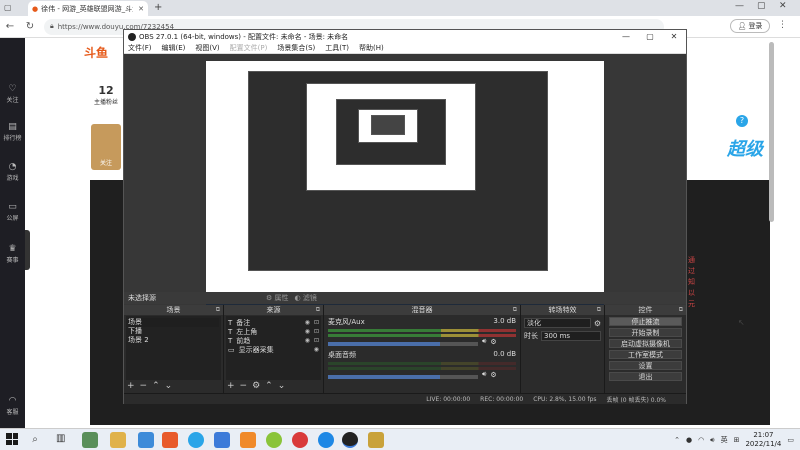  I want to click on input-language: 英, so click(724, 440).